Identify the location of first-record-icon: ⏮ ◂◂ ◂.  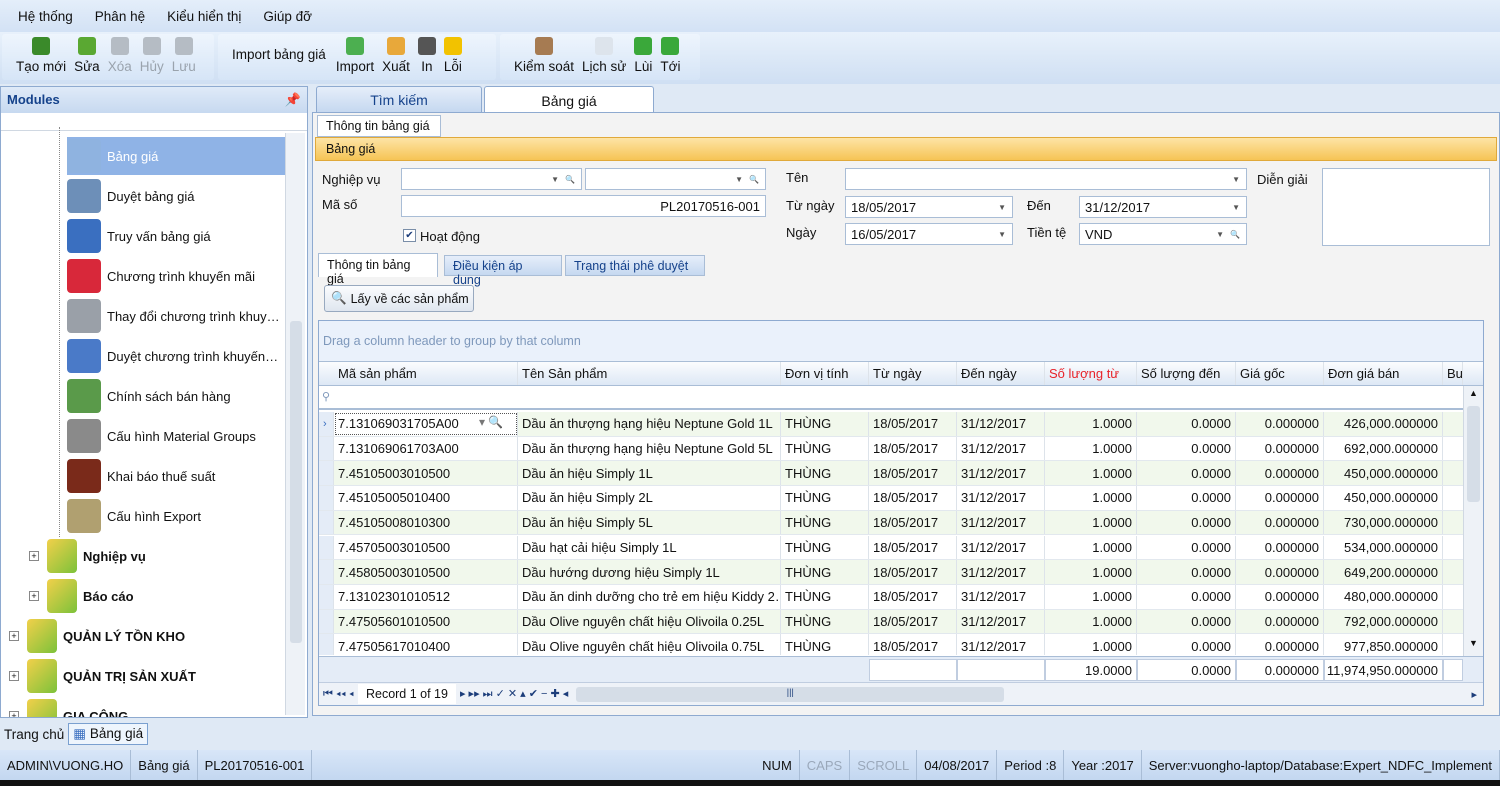
(338, 694).